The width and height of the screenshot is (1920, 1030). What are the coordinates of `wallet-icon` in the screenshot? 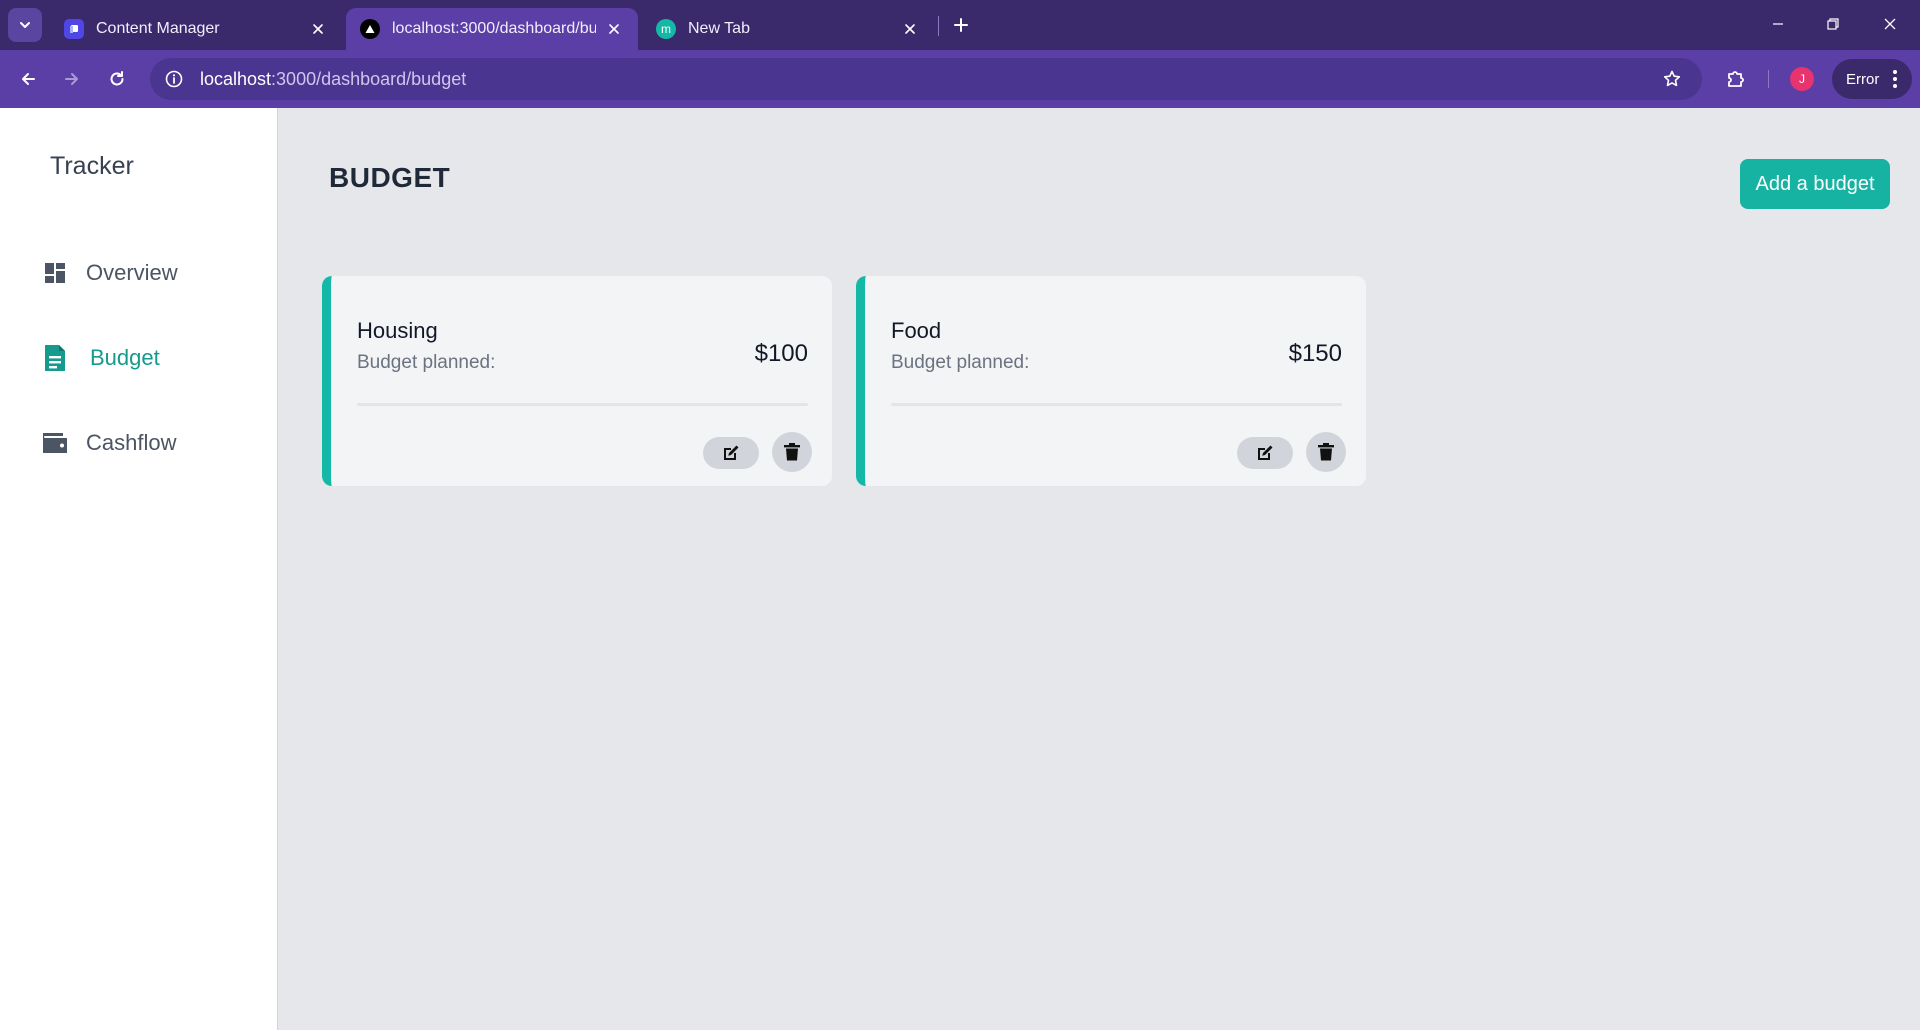 It's located at (55, 443).